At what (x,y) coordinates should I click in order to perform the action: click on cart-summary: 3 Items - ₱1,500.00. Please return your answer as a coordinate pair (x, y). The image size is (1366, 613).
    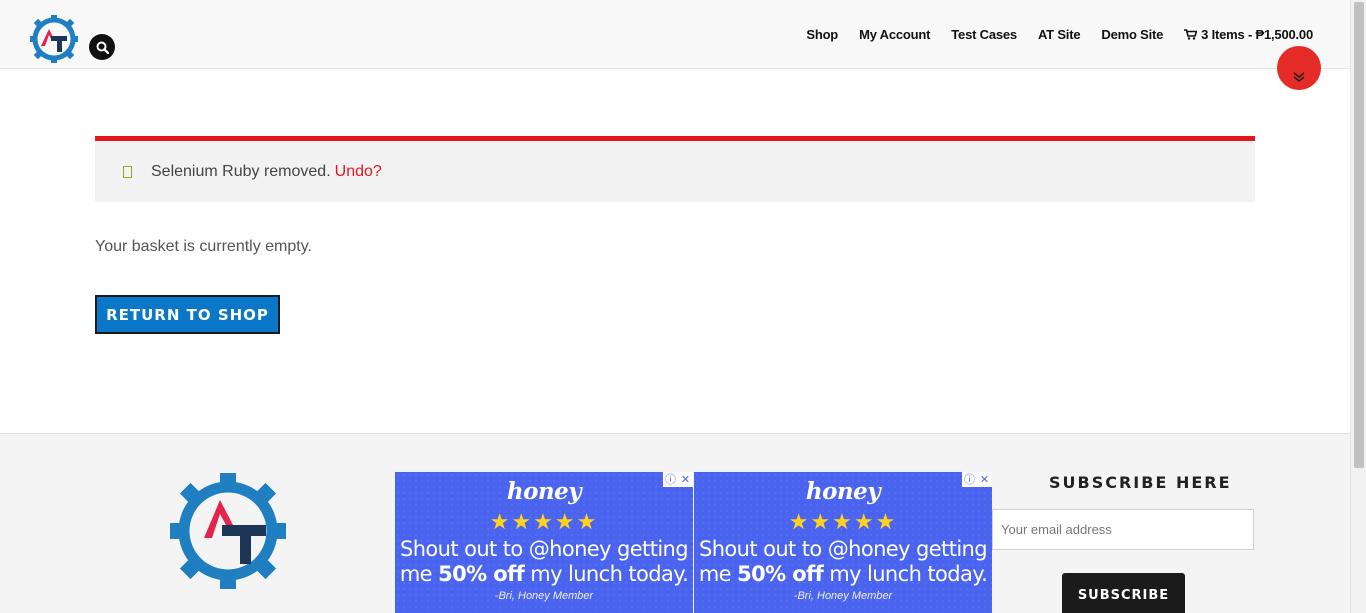
    Looking at the image, I should click on (1257, 34).